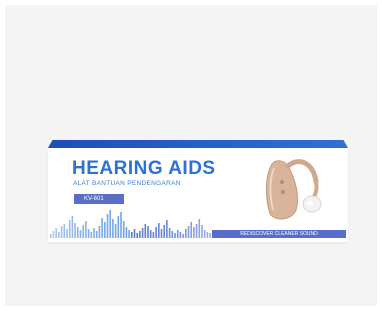 This screenshot has width=382, height=311. Describe the element at coordinates (144, 168) in the screenshot. I see `product-title: HEARING AIDS` at that location.